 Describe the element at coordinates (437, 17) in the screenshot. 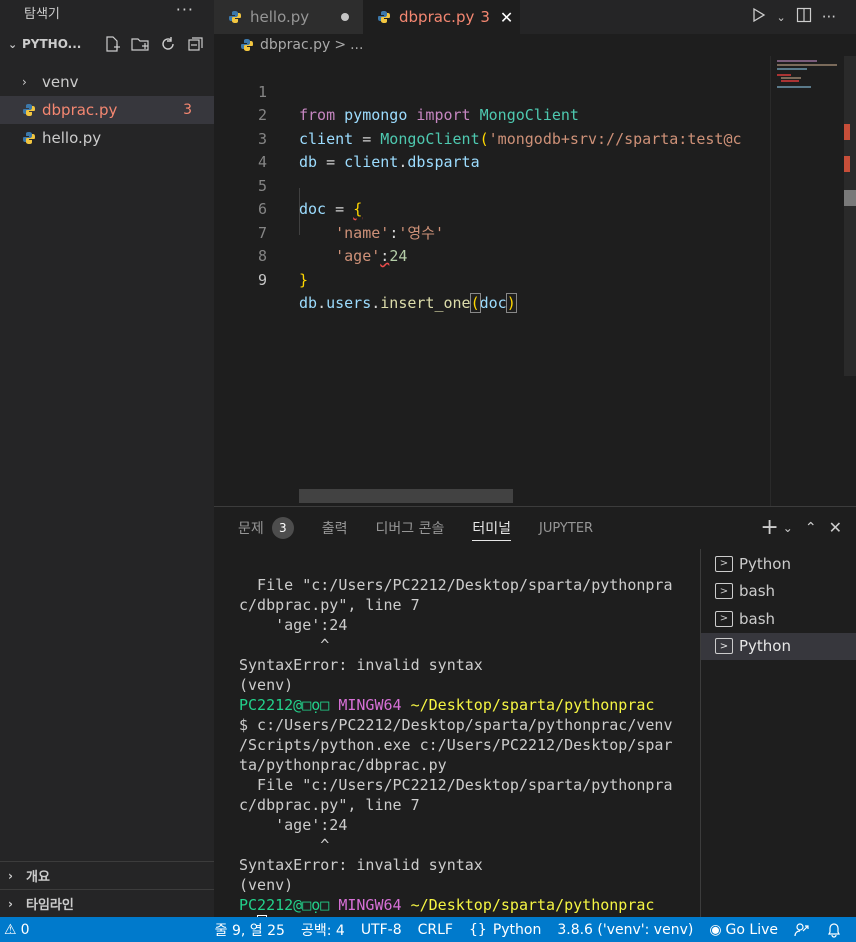

I see `tab-label: dbprac.py` at that location.